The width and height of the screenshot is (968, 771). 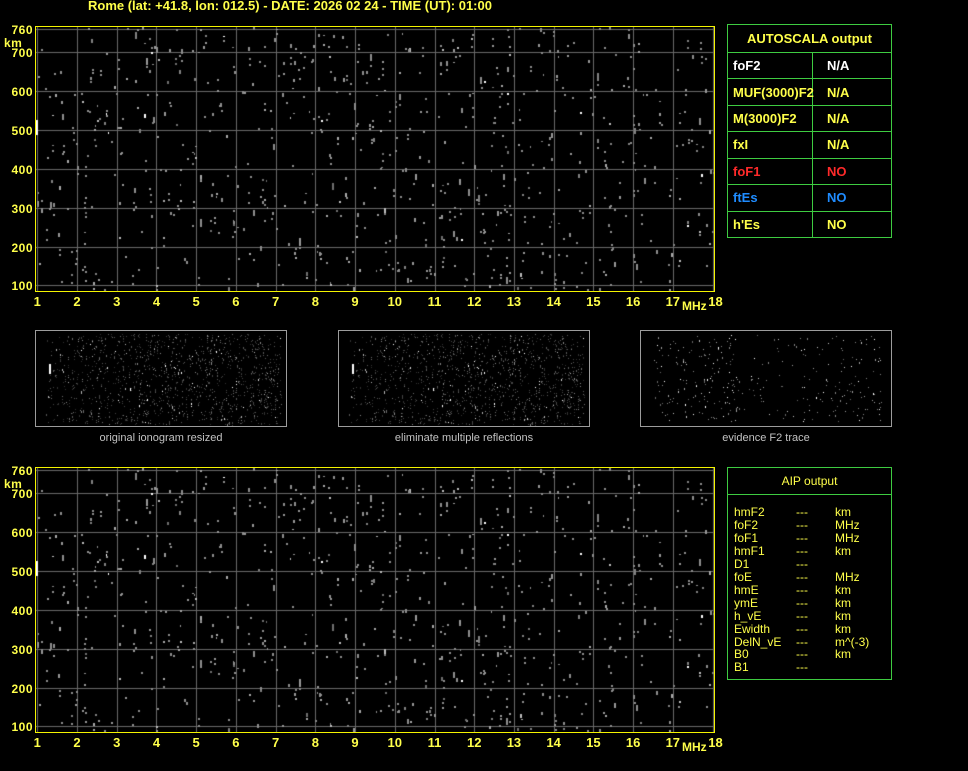 What do you see at coordinates (434, 742) in the screenshot?
I see `x-tick-label: 11` at bounding box center [434, 742].